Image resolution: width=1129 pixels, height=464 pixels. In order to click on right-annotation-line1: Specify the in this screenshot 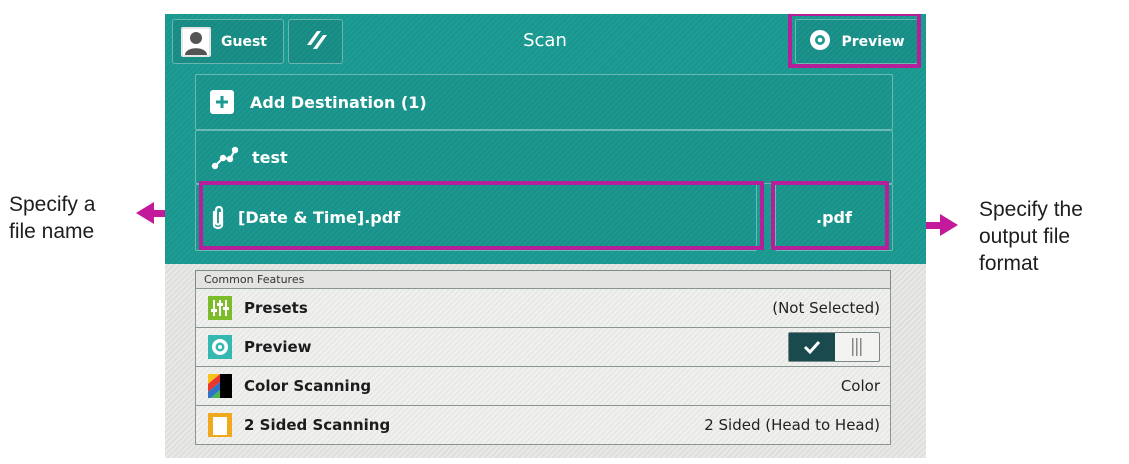, I will do `click(1031, 209)`.